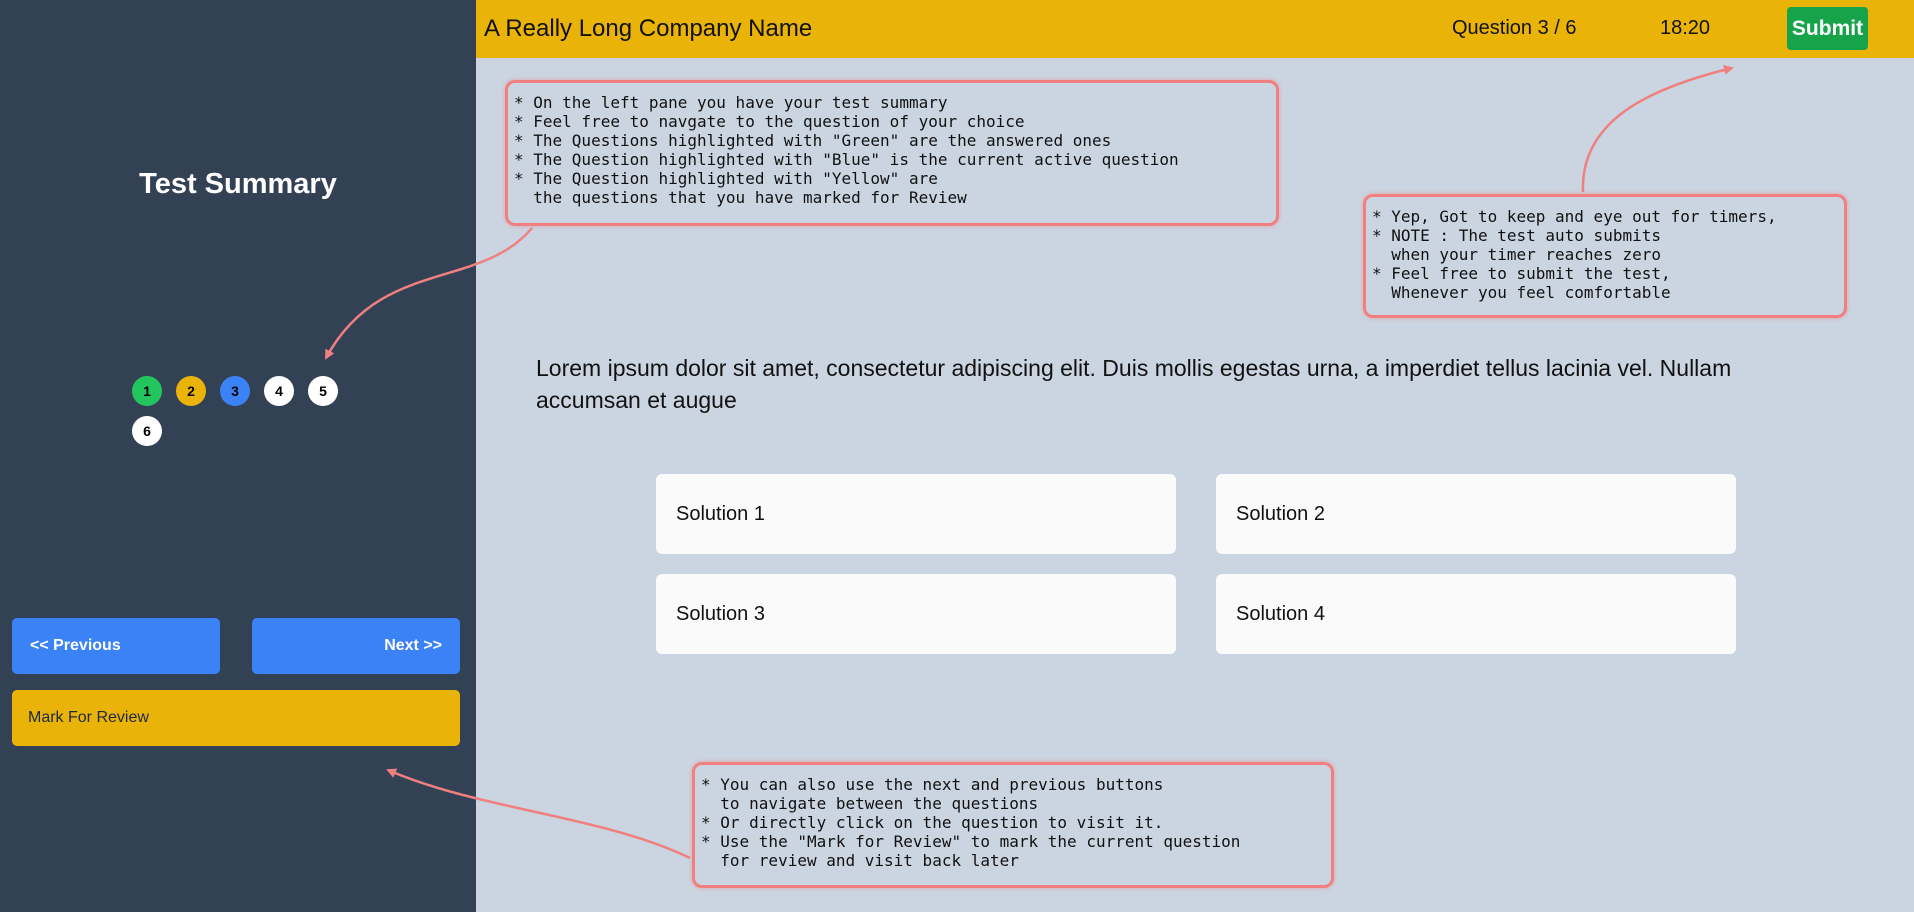 The width and height of the screenshot is (1914, 912). What do you see at coordinates (147, 391) in the screenshot?
I see `question-nav-1: 1` at bounding box center [147, 391].